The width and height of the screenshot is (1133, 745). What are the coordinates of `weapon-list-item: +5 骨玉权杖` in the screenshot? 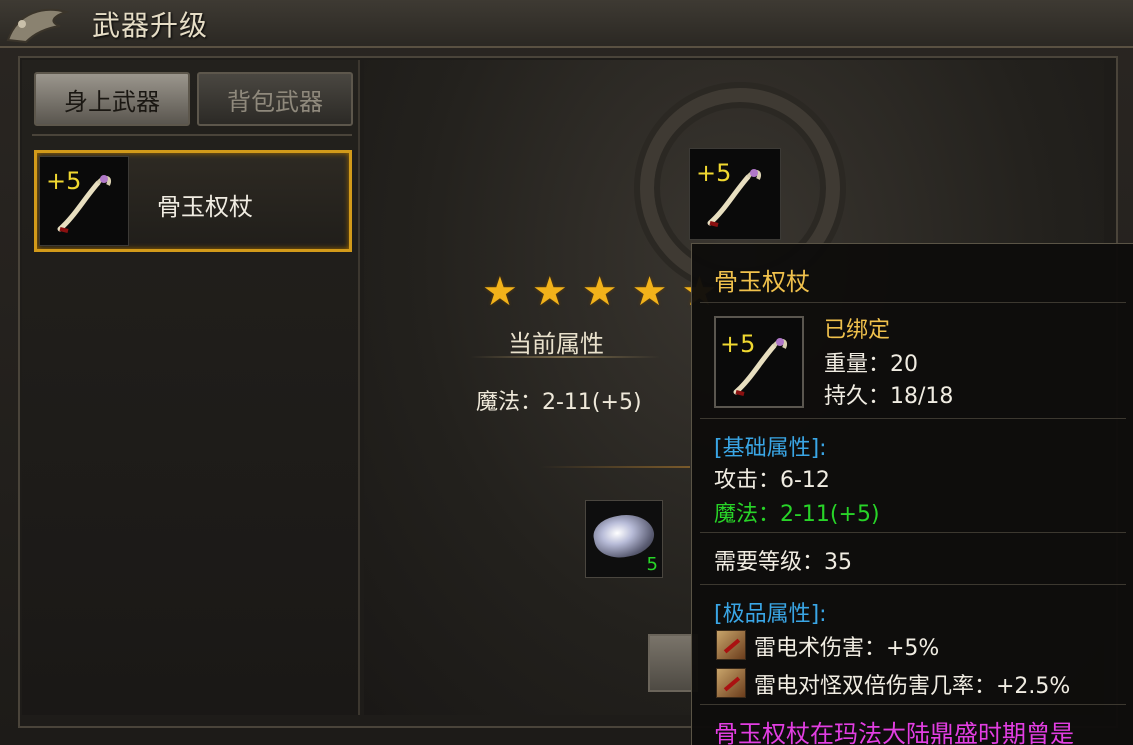 It's located at (193, 201).